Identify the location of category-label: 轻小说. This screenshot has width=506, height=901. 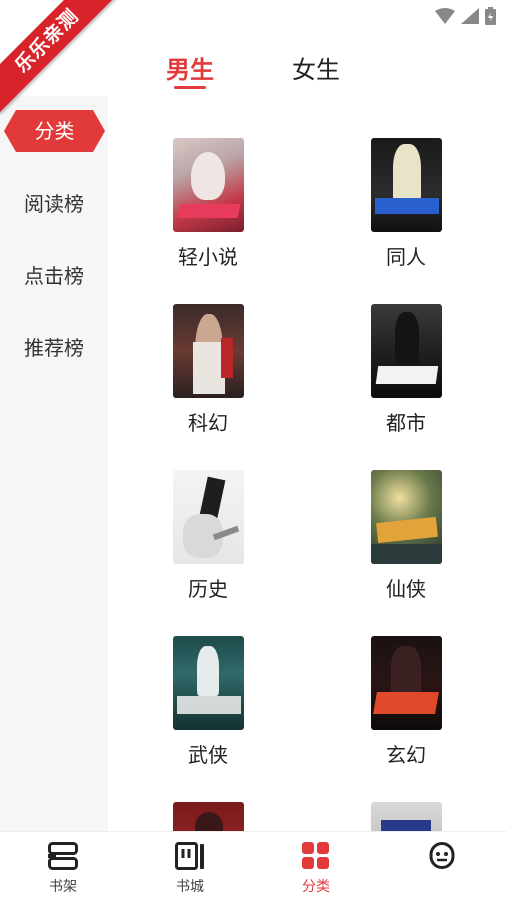
(208, 257).